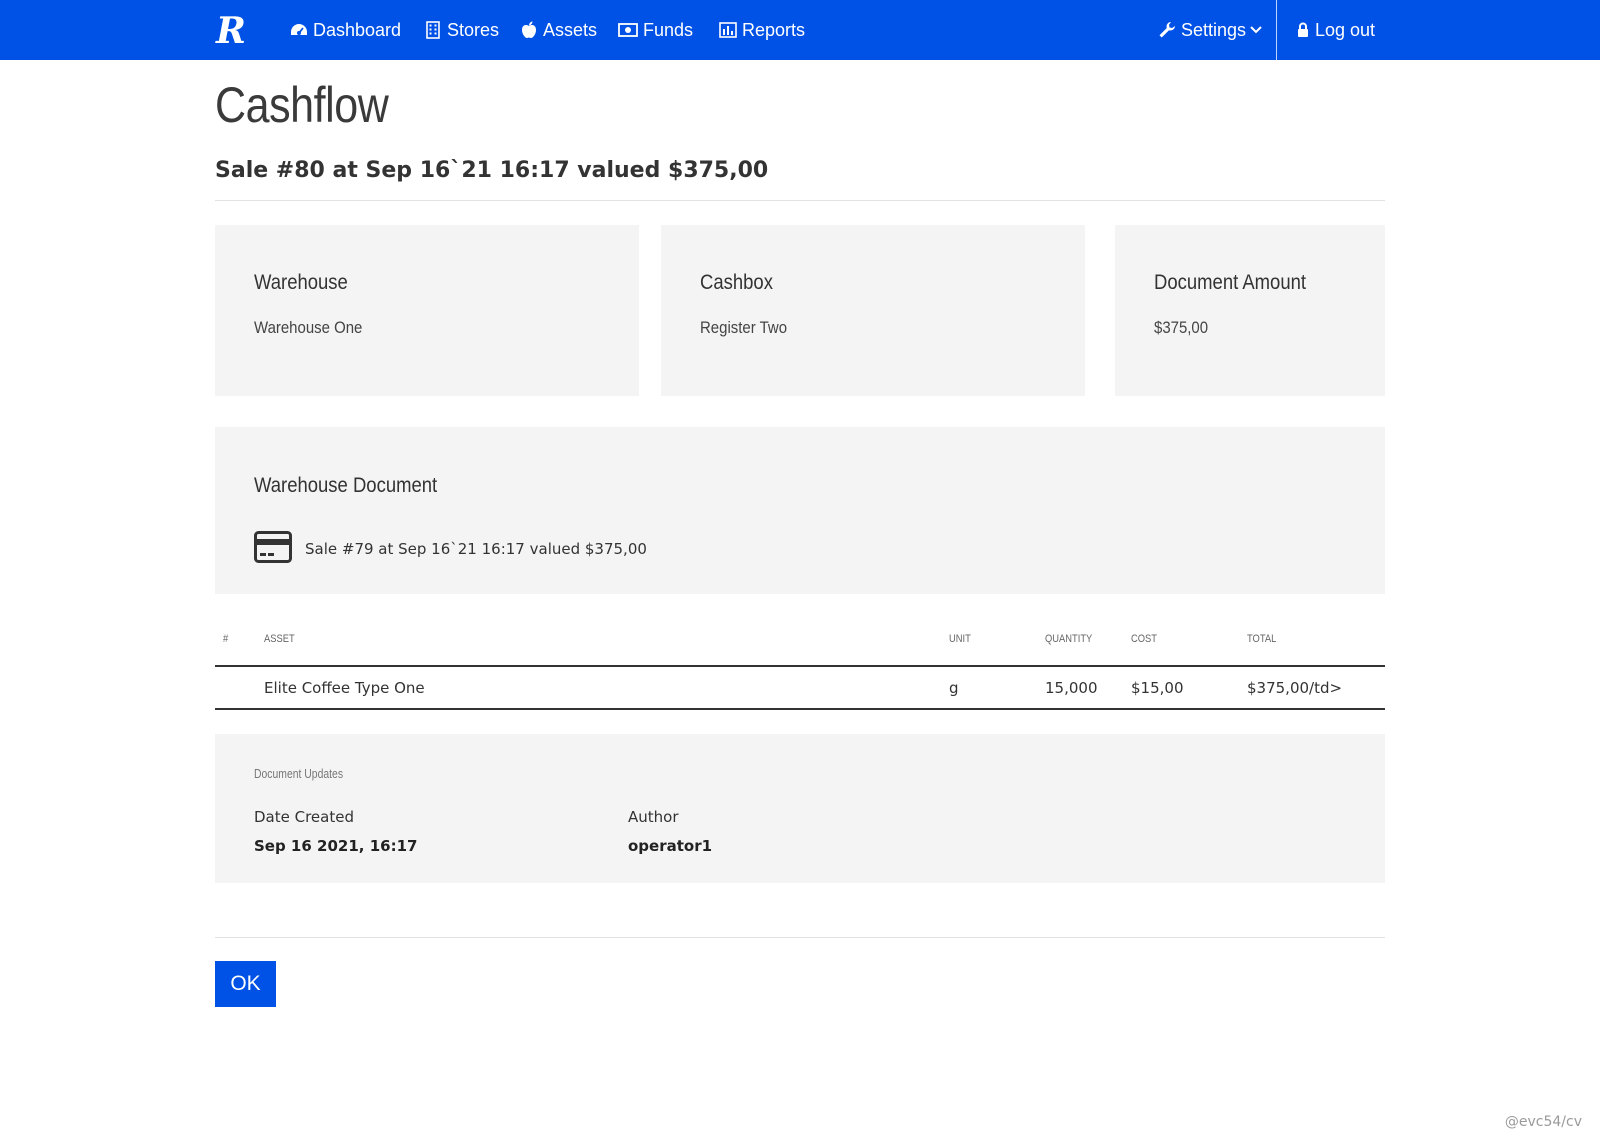 This screenshot has width=1600, height=1140. What do you see at coordinates (1543, 1122) in the screenshot?
I see `watermark: @evc54/cv` at bounding box center [1543, 1122].